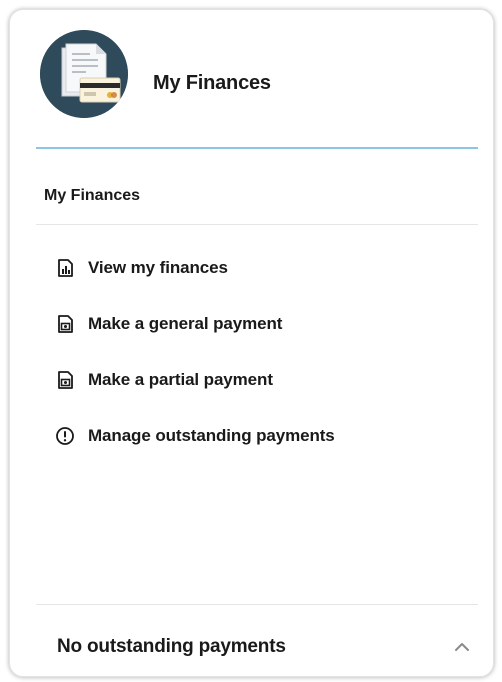  I want to click on outstanding-payments-toggle: No outstanding payments, so click(252, 640).